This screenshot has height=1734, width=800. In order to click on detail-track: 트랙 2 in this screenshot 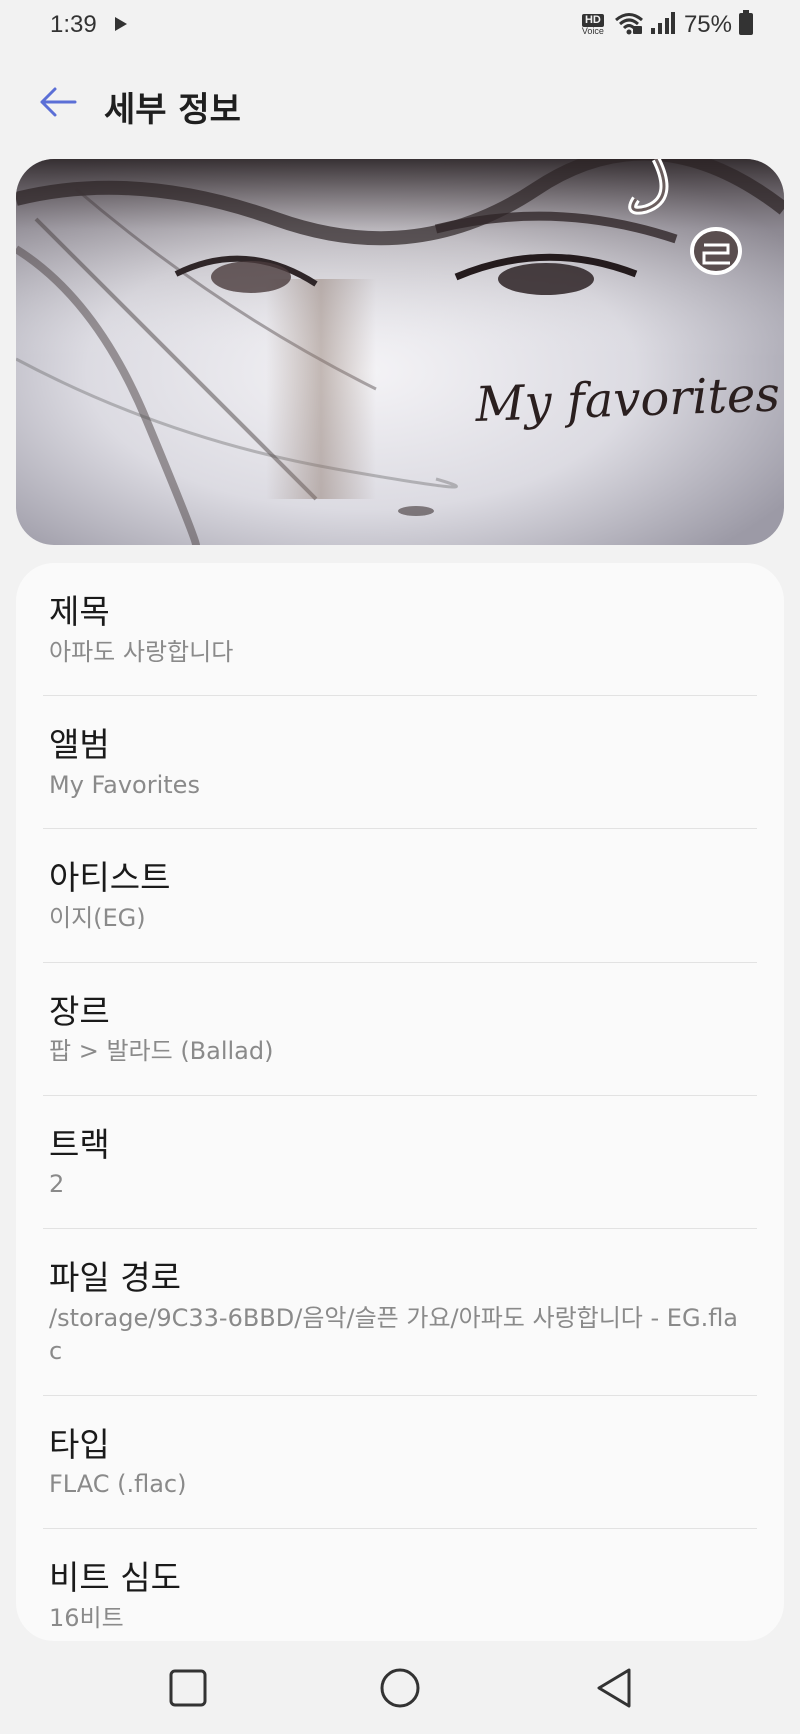, I will do `click(400, 1162)`.